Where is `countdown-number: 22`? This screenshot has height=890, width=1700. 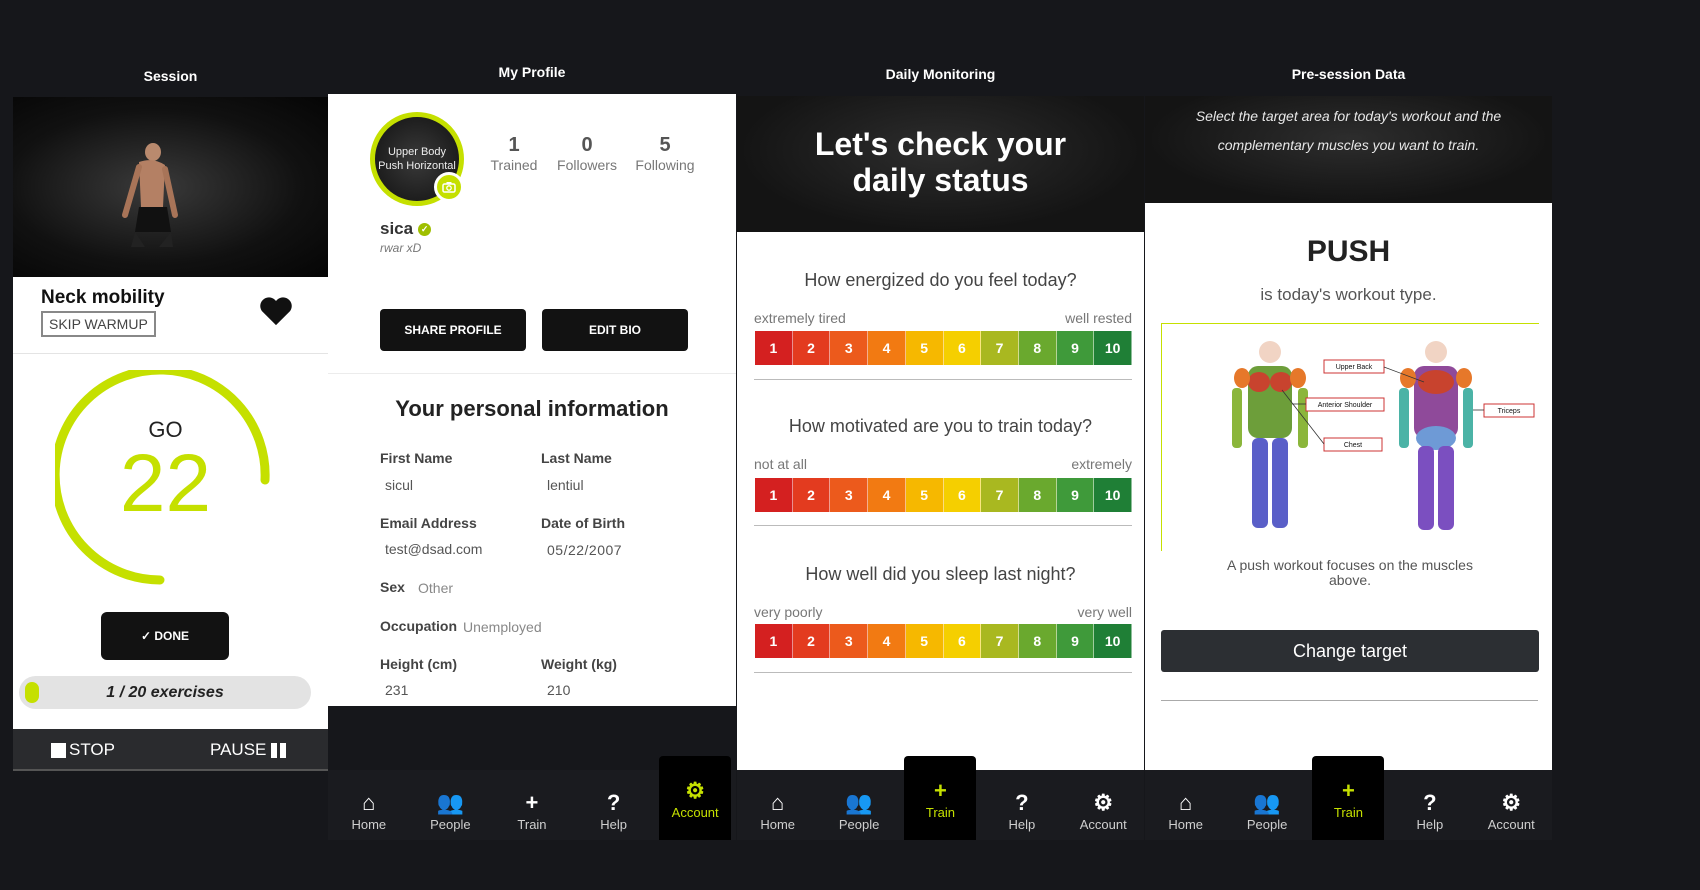 countdown-number: 22 is located at coordinates (165, 483).